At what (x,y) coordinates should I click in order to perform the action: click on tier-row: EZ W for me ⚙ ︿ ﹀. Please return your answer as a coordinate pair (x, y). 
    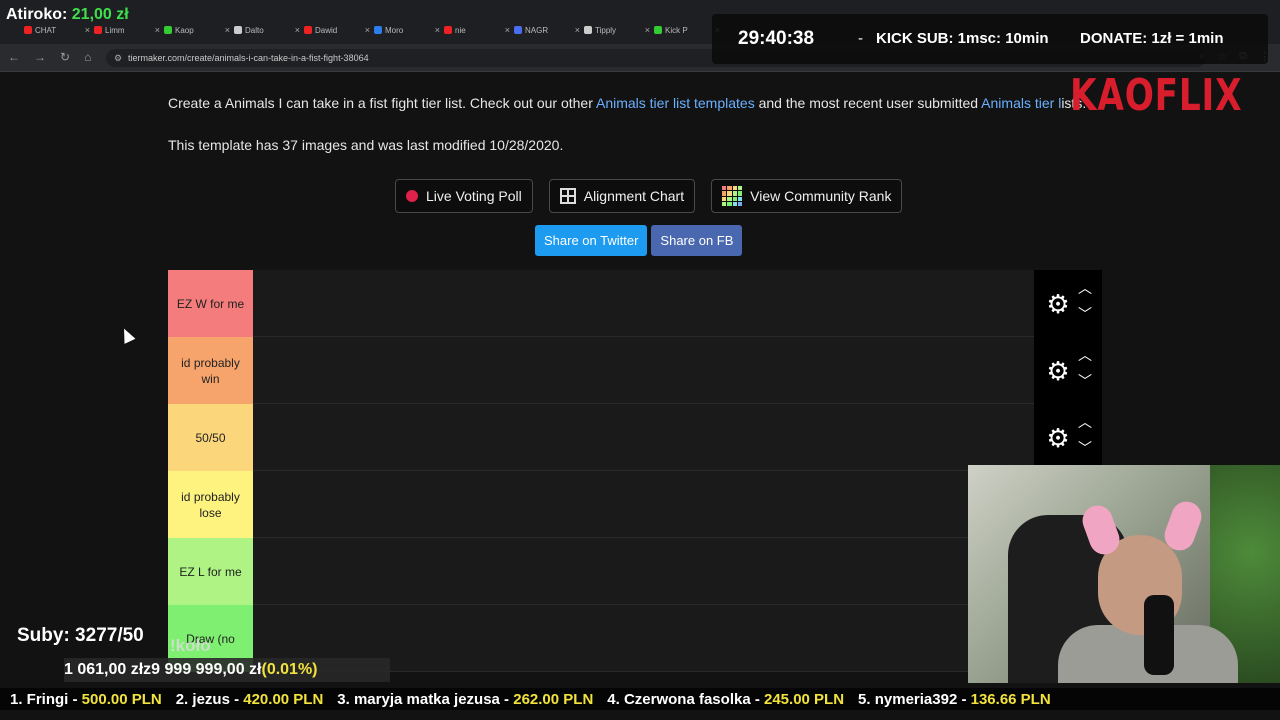
    Looking at the image, I should click on (635, 303).